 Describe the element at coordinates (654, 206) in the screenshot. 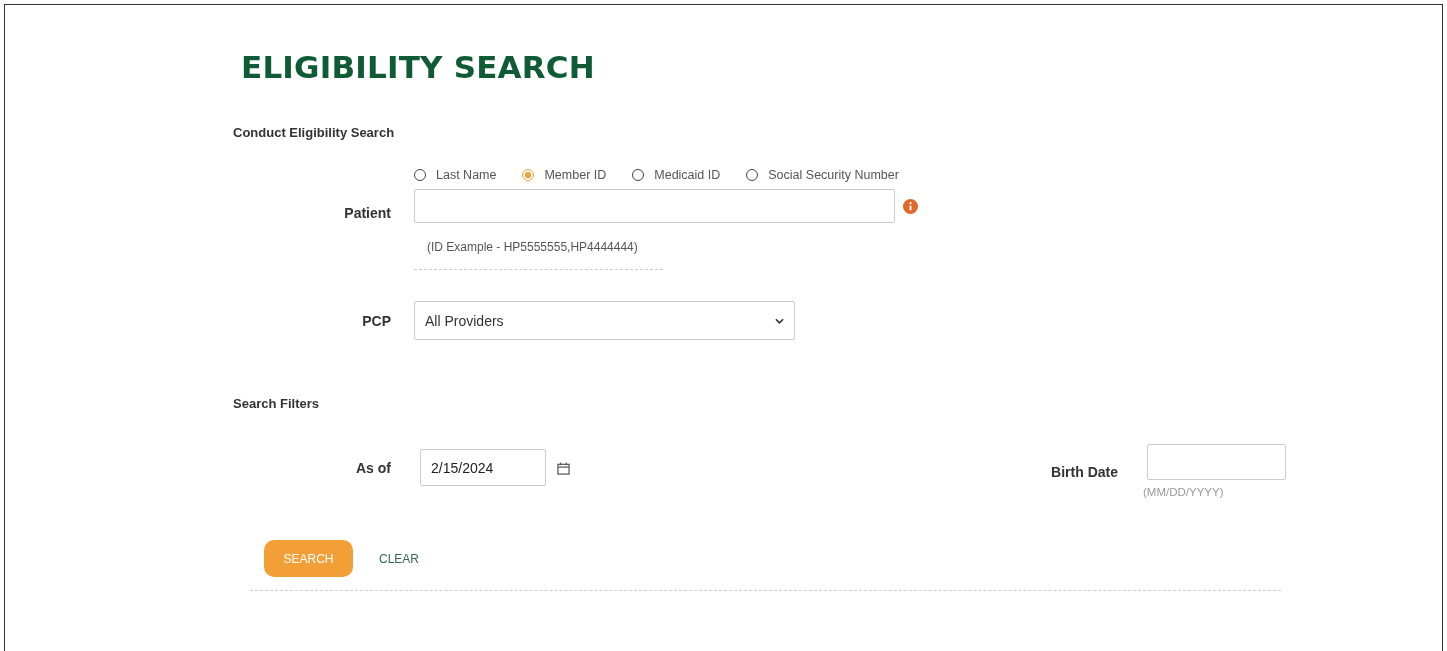

I see `patient-id-field` at that location.